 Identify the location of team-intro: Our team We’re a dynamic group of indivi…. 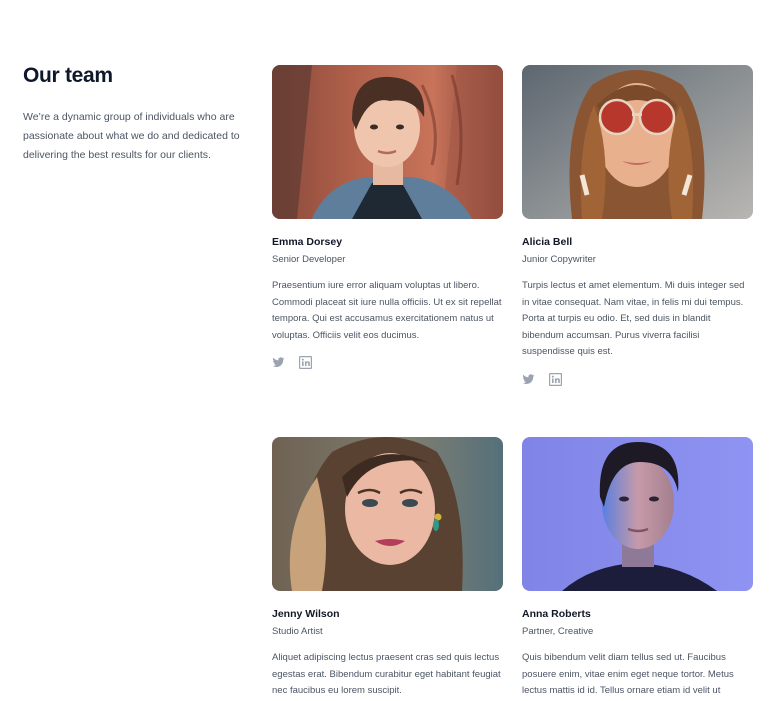
(135, 113).